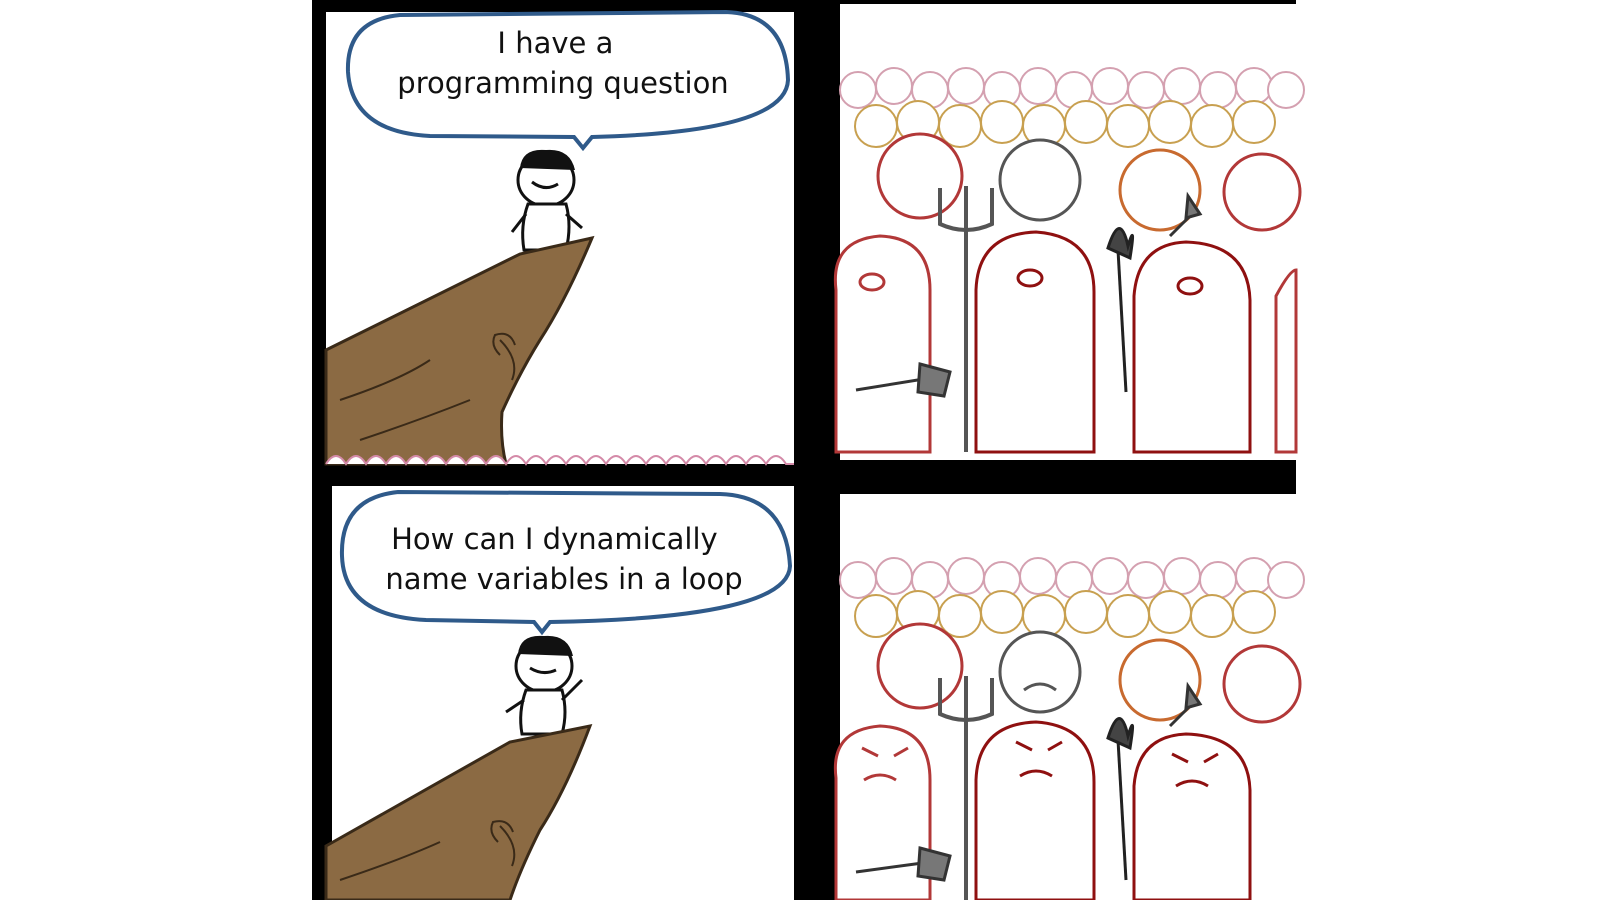  I want to click on speech-line-1b: programming question, so click(562, 83).